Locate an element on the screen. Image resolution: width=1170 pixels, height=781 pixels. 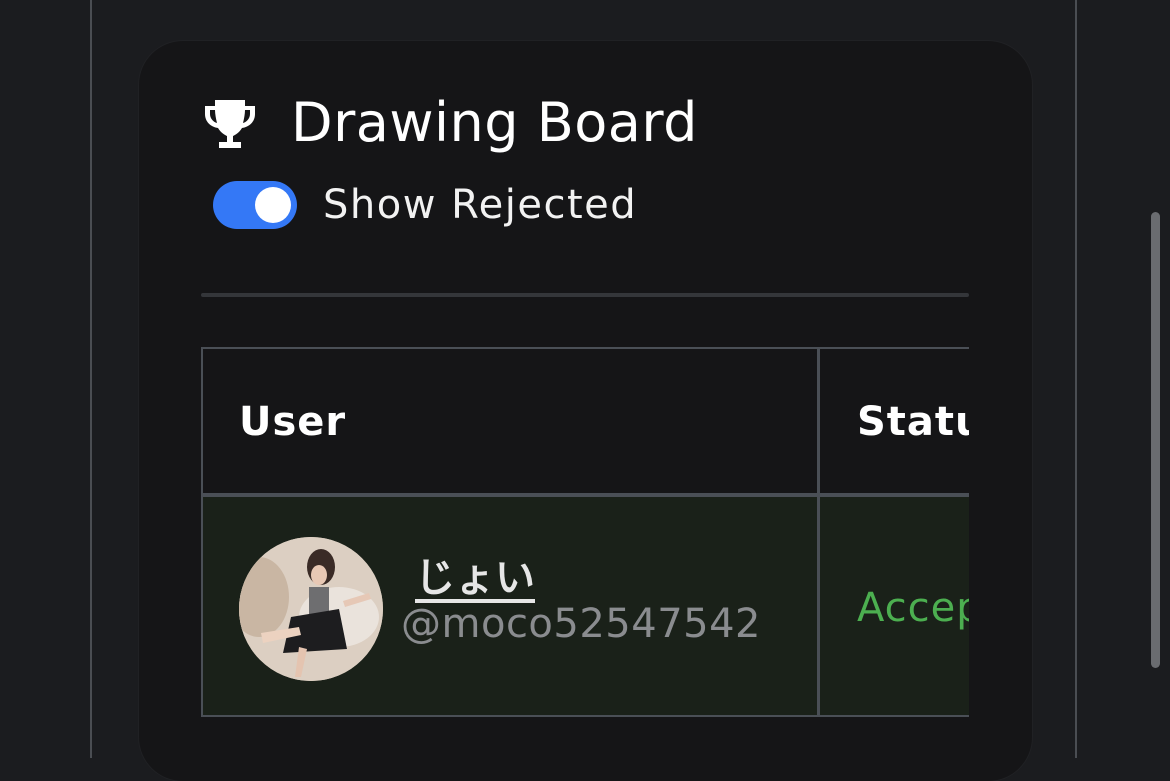
status-badge: Accep is located at coordinates (913, 608).